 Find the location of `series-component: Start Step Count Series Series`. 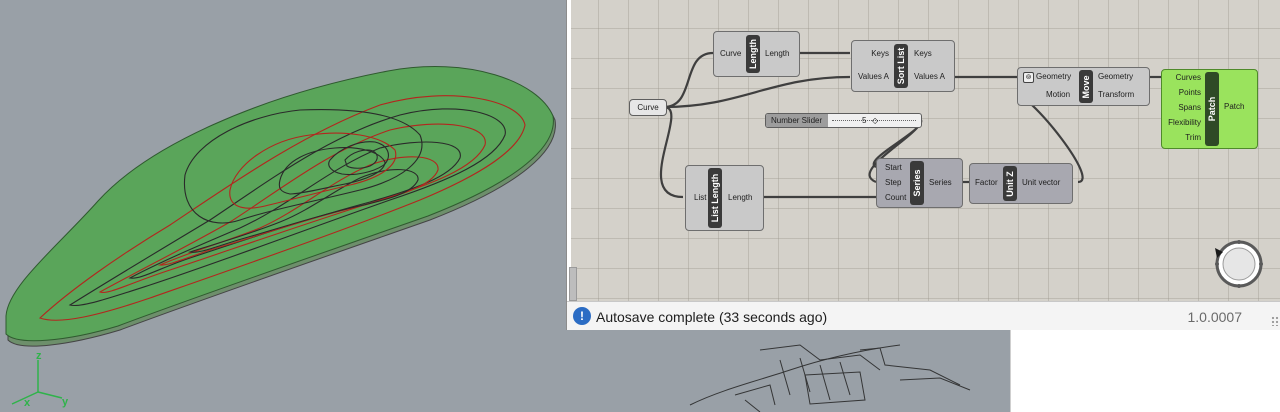

series-component: Start Step Count Series Series is located at coordinates (919, 183).